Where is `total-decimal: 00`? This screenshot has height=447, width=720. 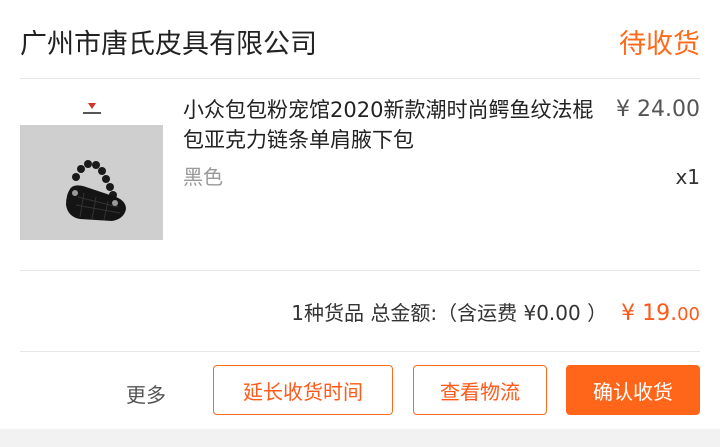 total-decimal: 00 is located at coordinates (688, 314).